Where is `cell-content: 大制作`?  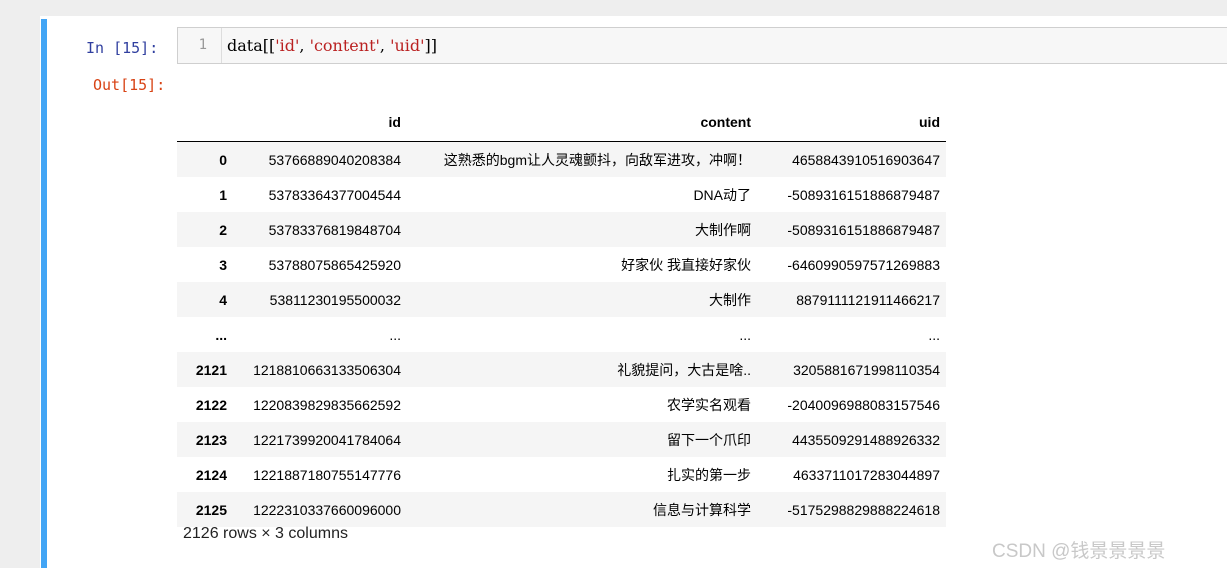
cell-content: 大制作 is located at coordinates (730, 299).